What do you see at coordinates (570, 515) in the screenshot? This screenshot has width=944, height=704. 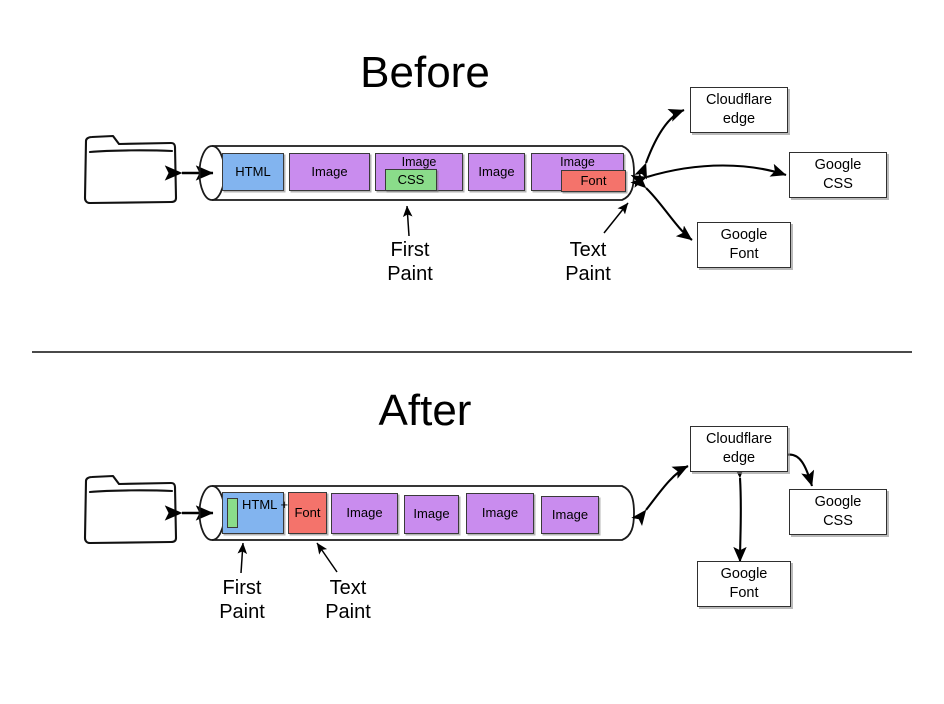 I see `pipeline-block-image-4-after: Image` at bounding box center [570, 515].